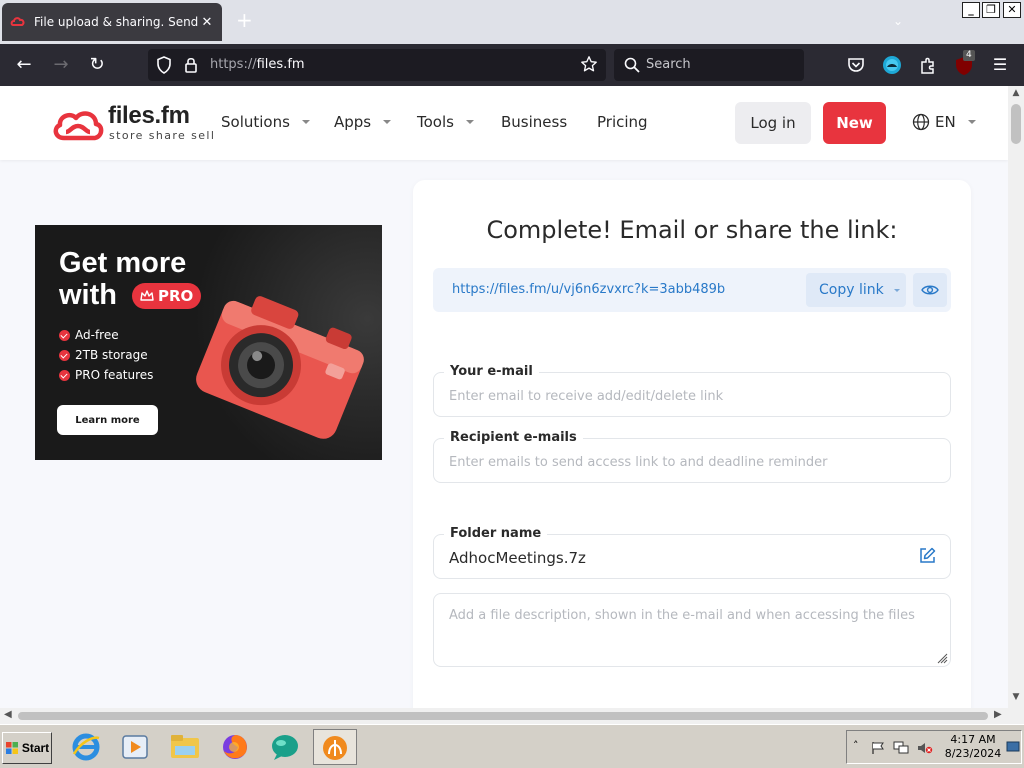 This screenshot has height=768, width=1024. I want to click on bookmark-star-icon, so click(589, 64).